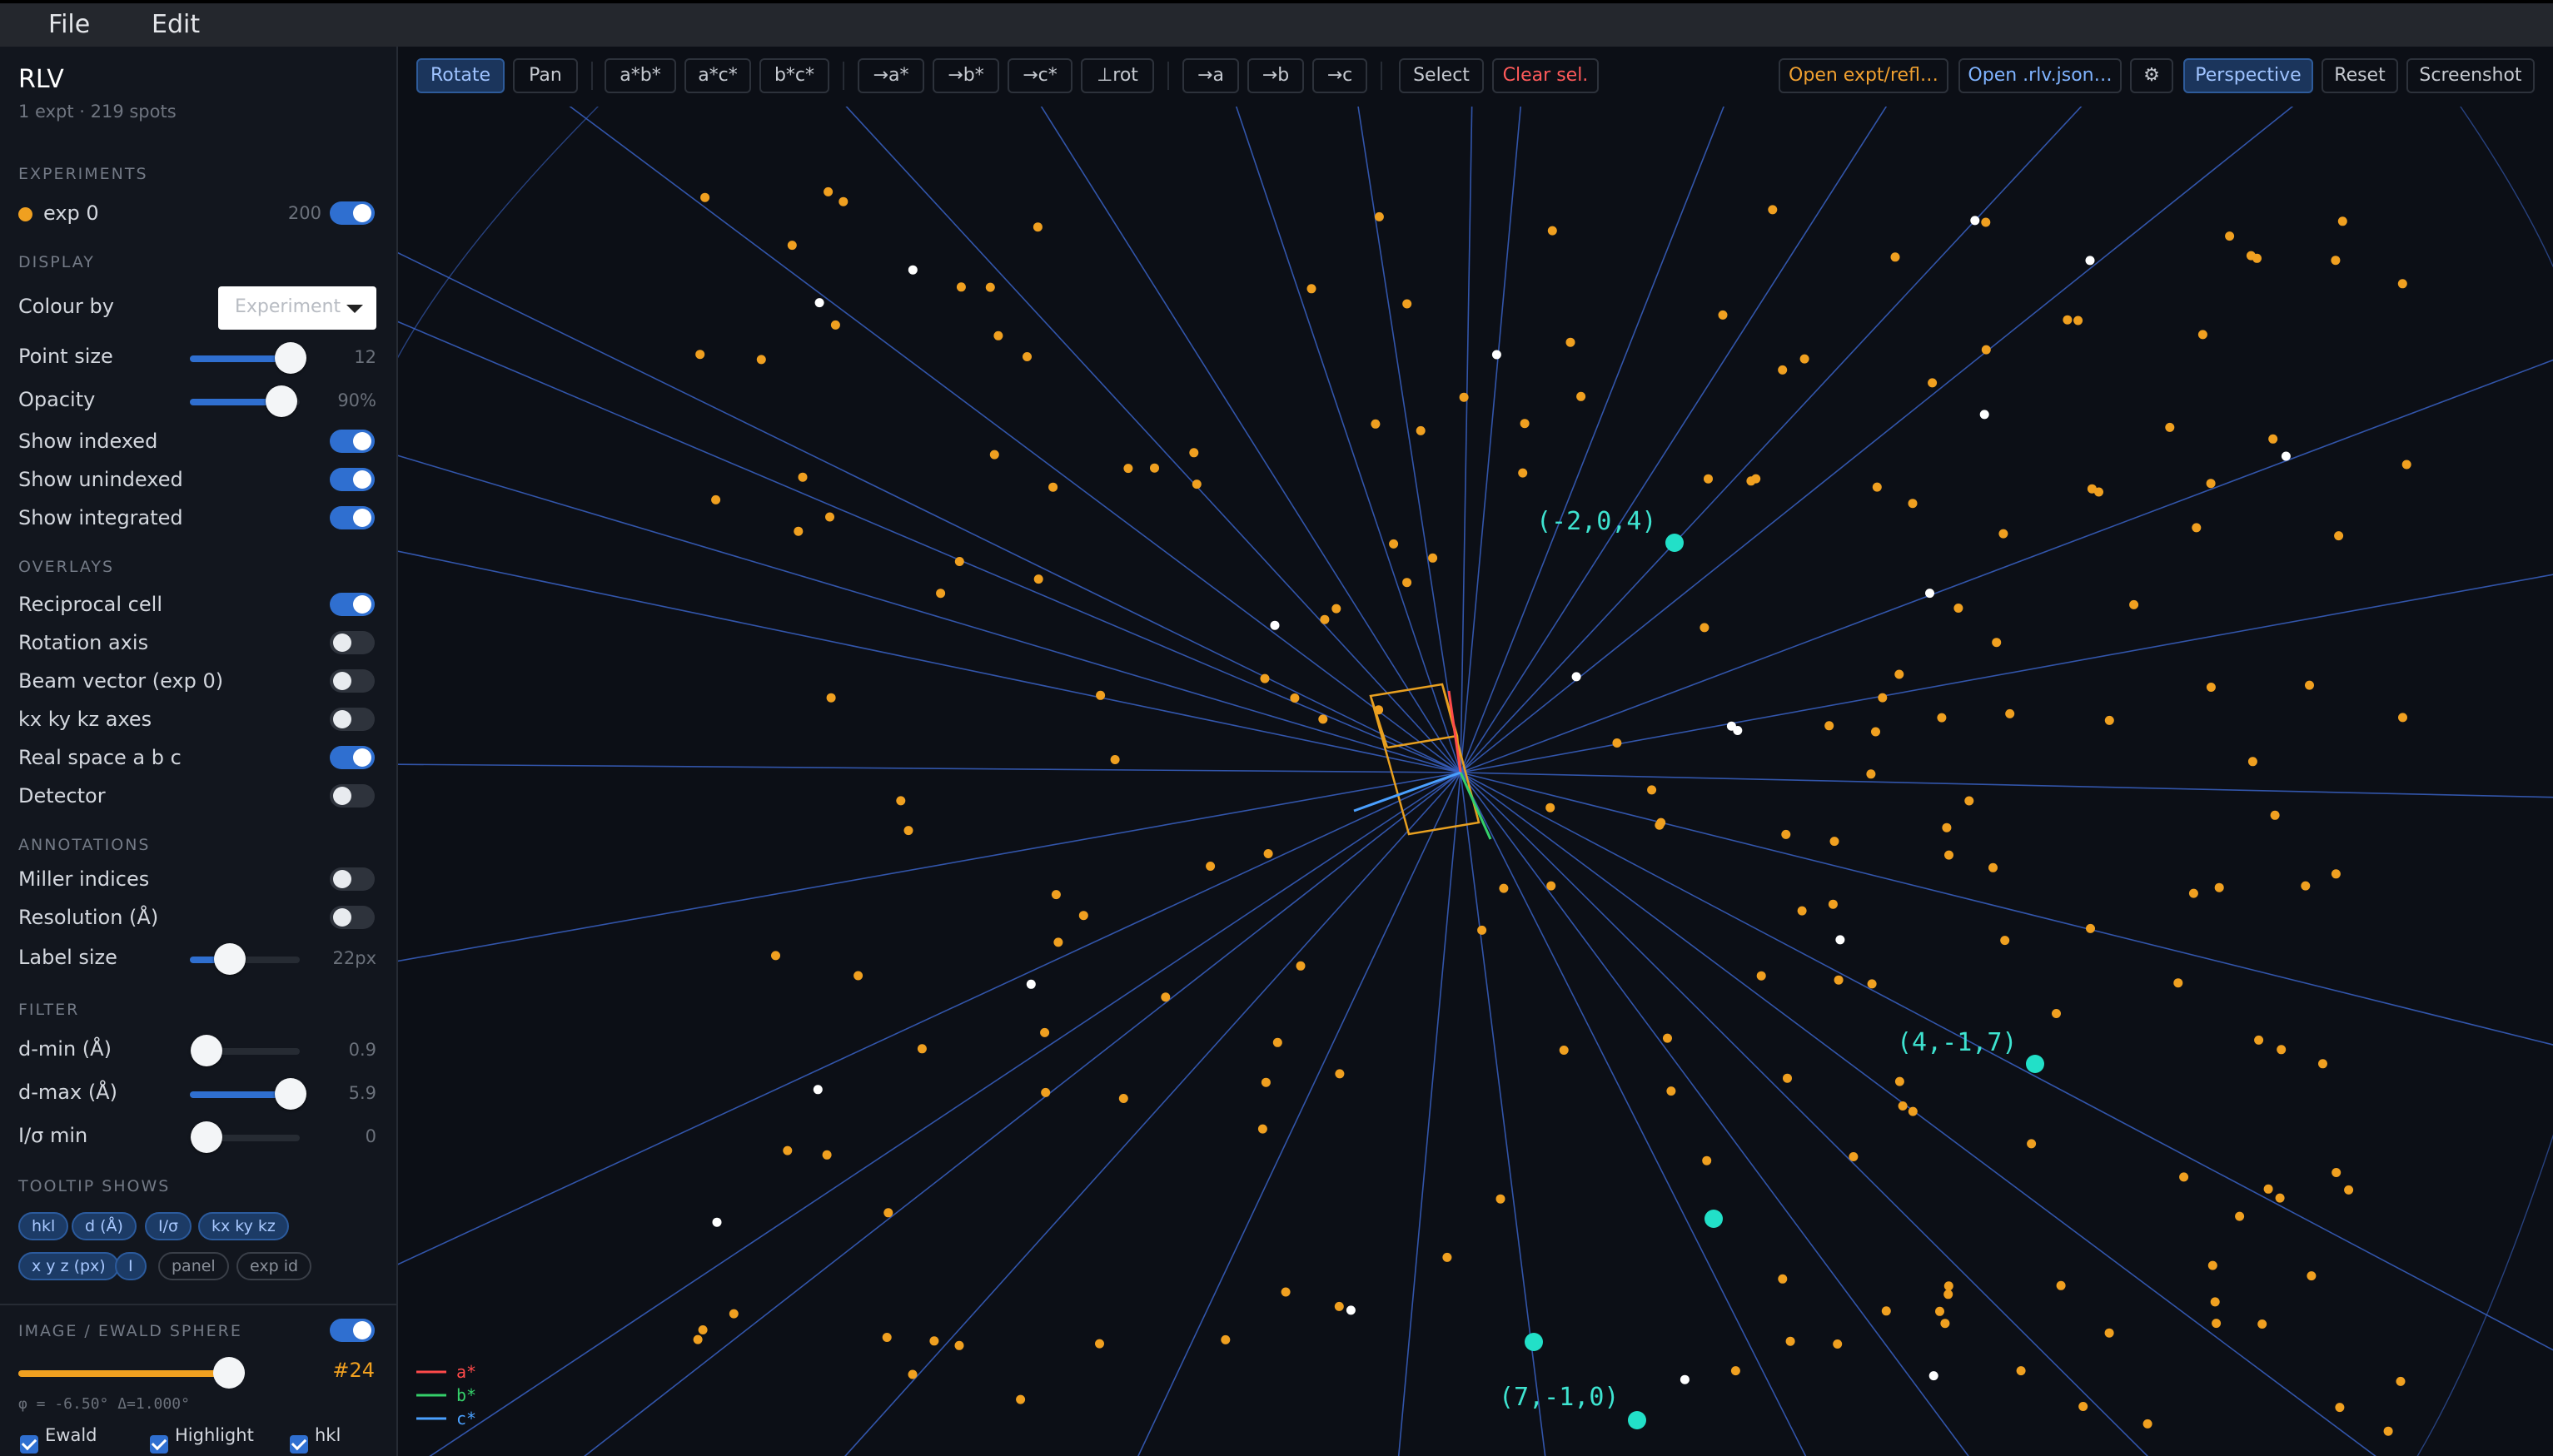 This screenshot has width=2553, height=1456. I want to click on image-ewald-toggle, so click(353, 1330).